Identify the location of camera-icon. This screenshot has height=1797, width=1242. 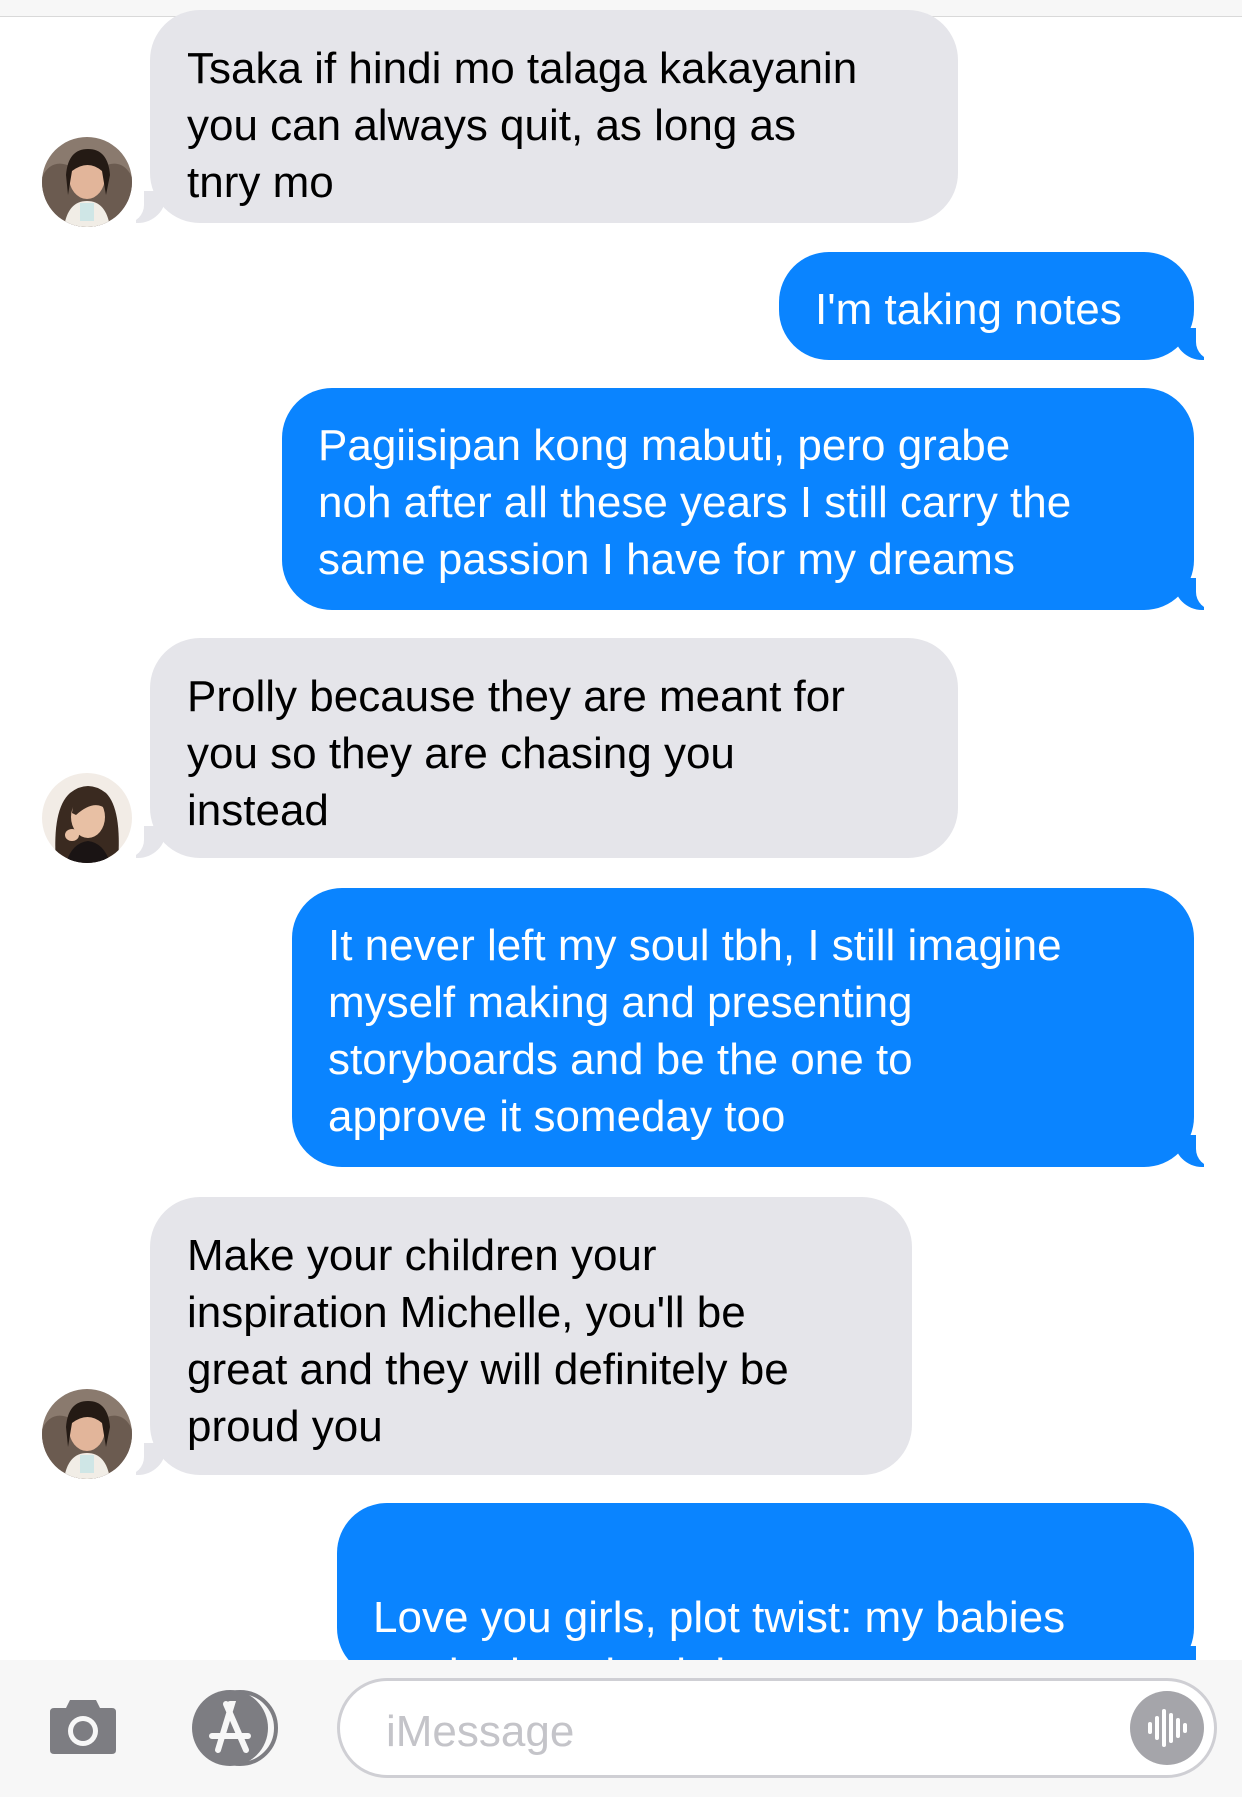
(83, 1726).